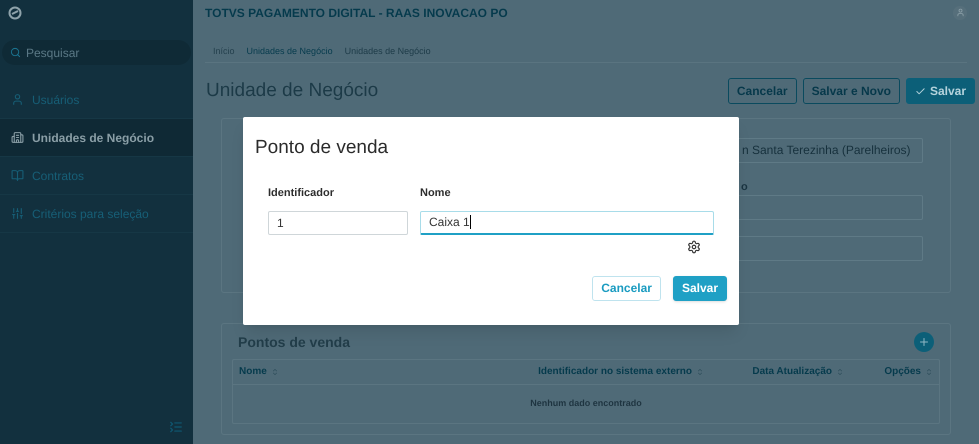 This screenshot has width=979, height=444. Describe the element at coordinates (302, 193) in the screenshot. I see `field-label: Identificador` at that location.